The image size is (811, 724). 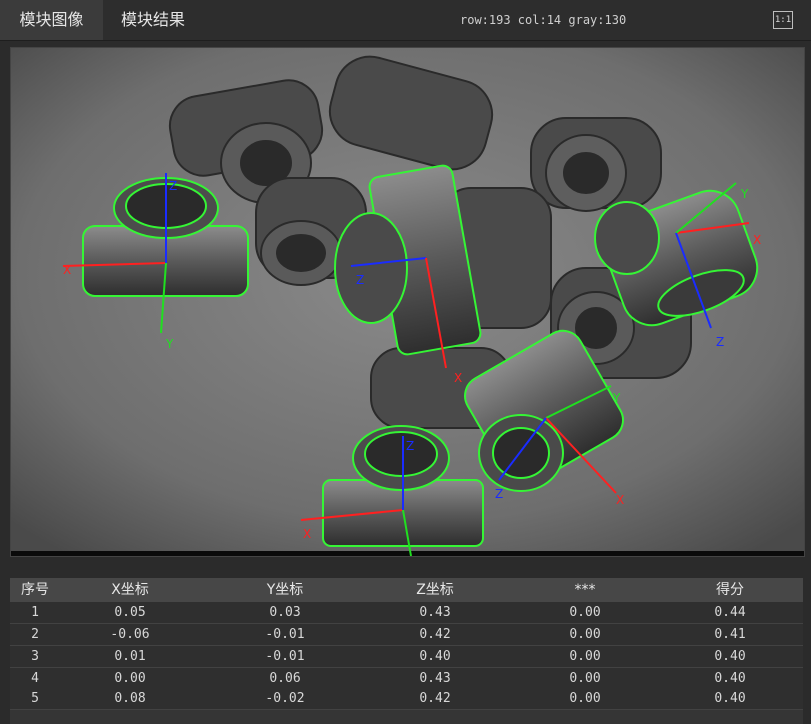 What do you see at coordinates (130, 590) in the screenshot?
I see `header-x-coord: X坐标` at bounding box center [130, 590].